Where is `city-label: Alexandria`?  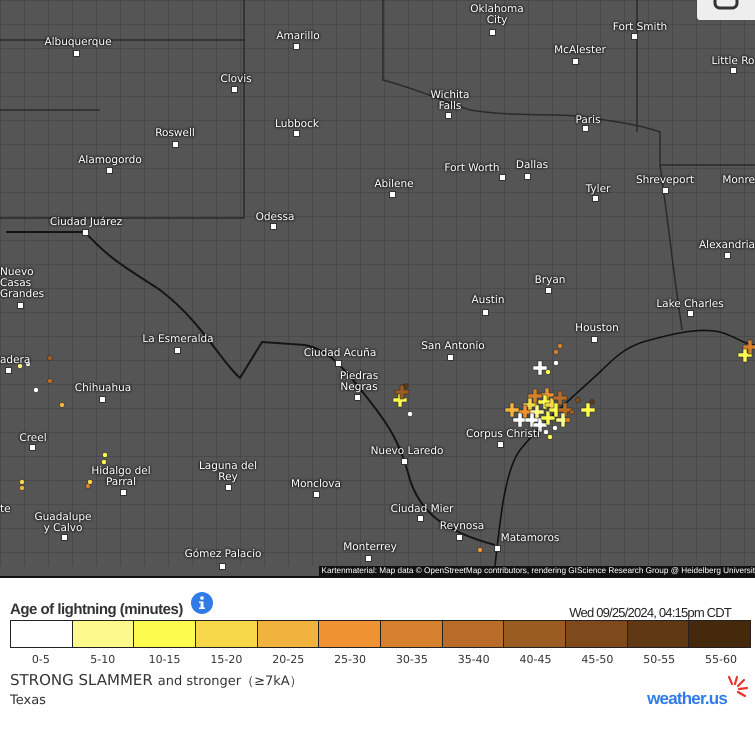
city-label: Alexandria is located at coordinates (726, 245).